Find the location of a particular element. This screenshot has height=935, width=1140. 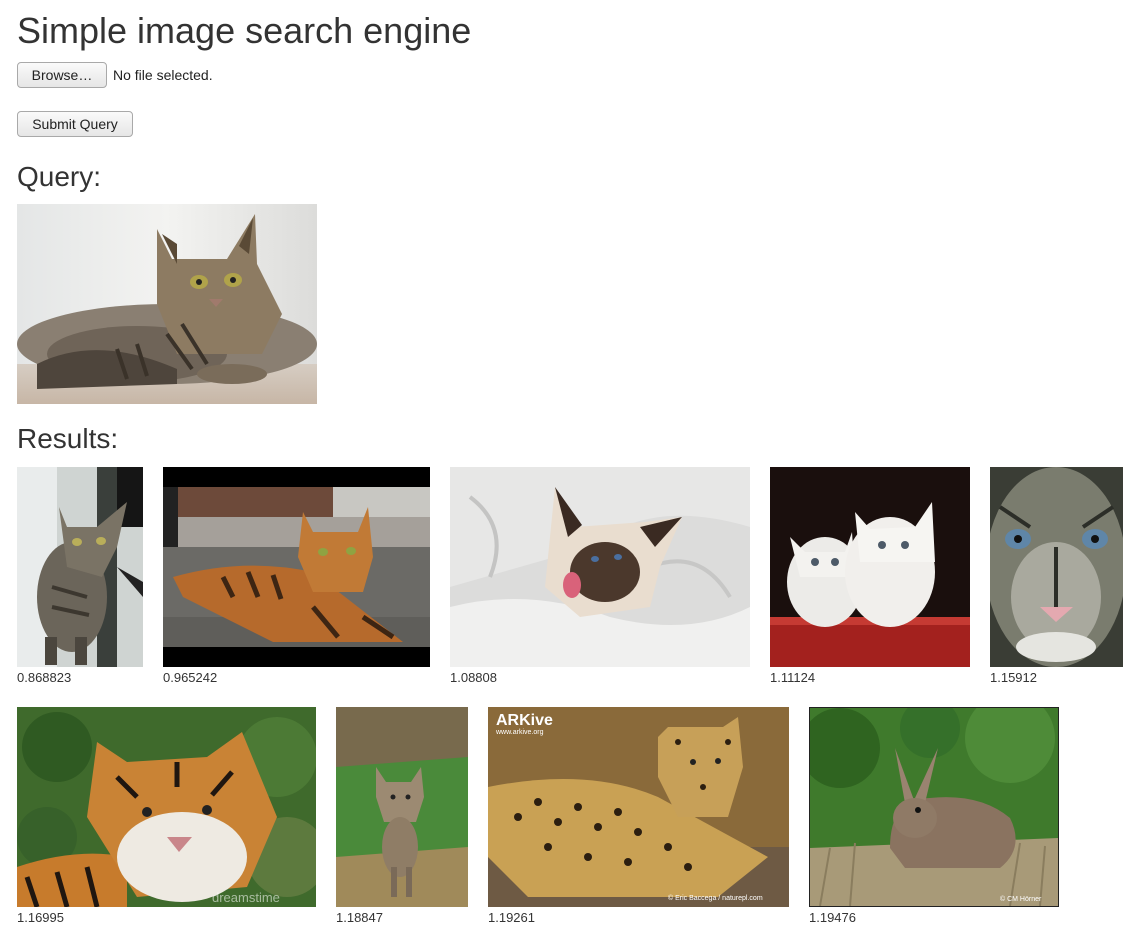

result-score: 1.15912 is located at coordinates (1013, 677).